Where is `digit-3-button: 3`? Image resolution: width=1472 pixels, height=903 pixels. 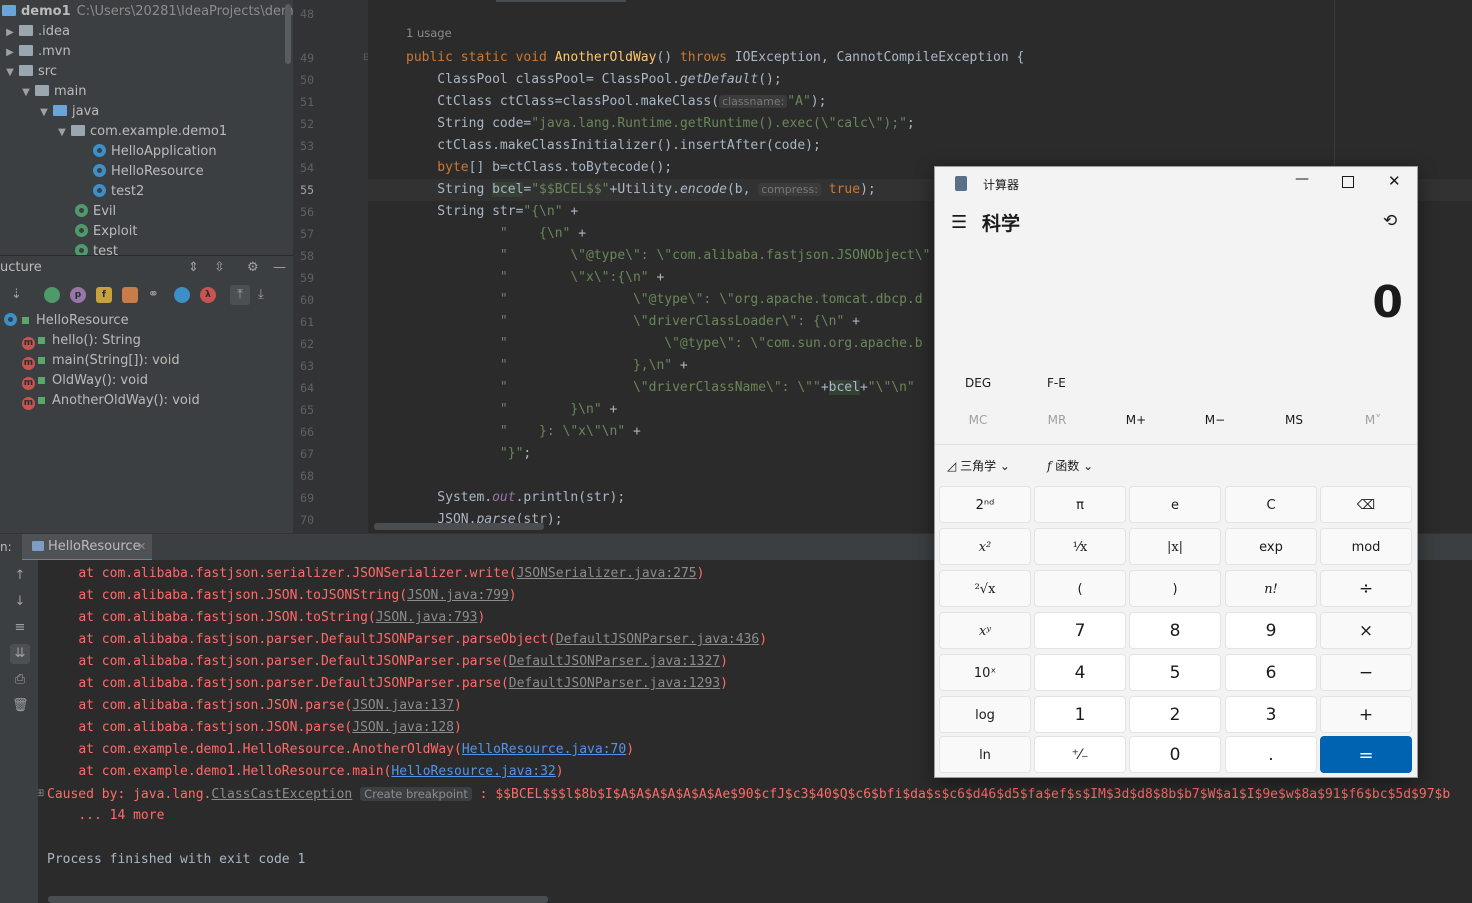 digit-3-button: 3 is located at coordinates (1271, 714).